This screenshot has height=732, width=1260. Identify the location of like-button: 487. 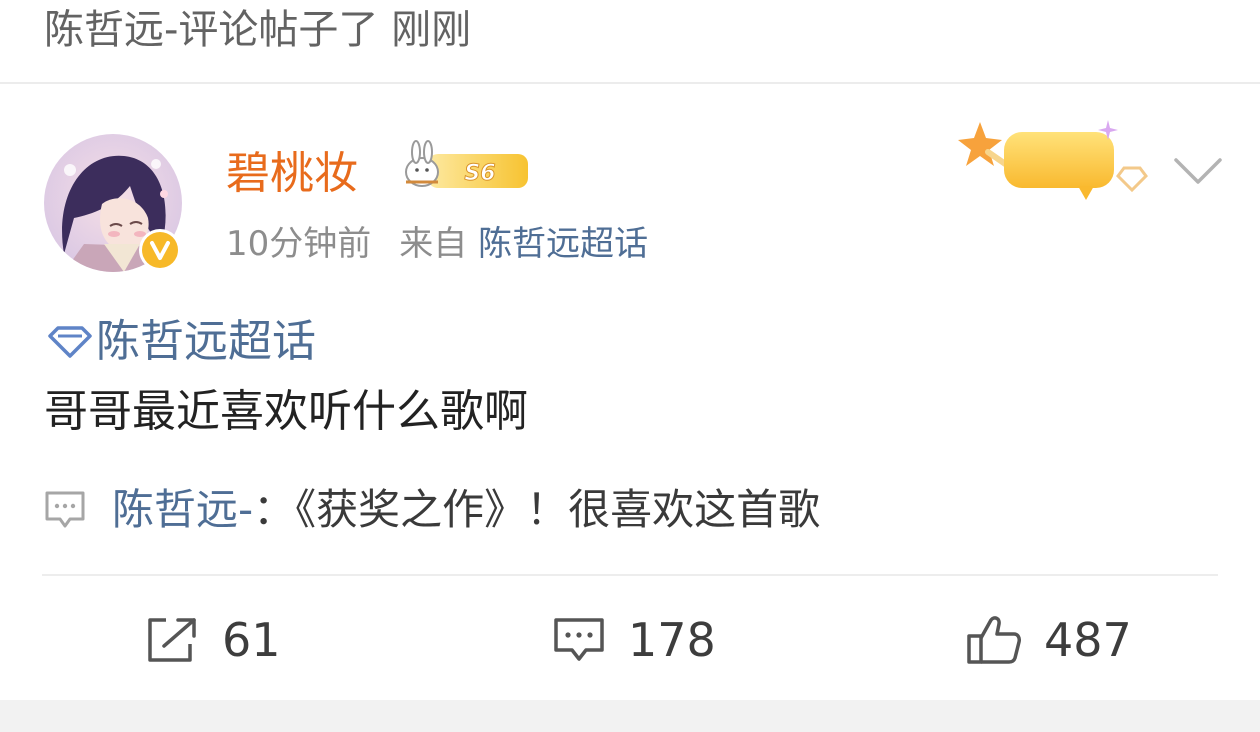
(1049, 640).